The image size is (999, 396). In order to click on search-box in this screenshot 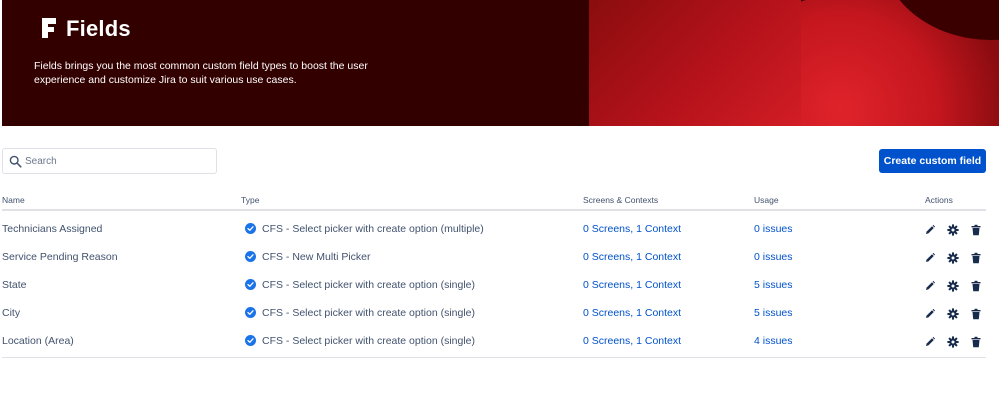, I will do `click(109, 161)`.